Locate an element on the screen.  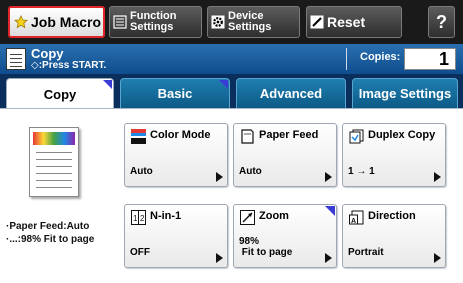
paper-feed-button: Paper Feed Auto is located at coordinates (285, 155).